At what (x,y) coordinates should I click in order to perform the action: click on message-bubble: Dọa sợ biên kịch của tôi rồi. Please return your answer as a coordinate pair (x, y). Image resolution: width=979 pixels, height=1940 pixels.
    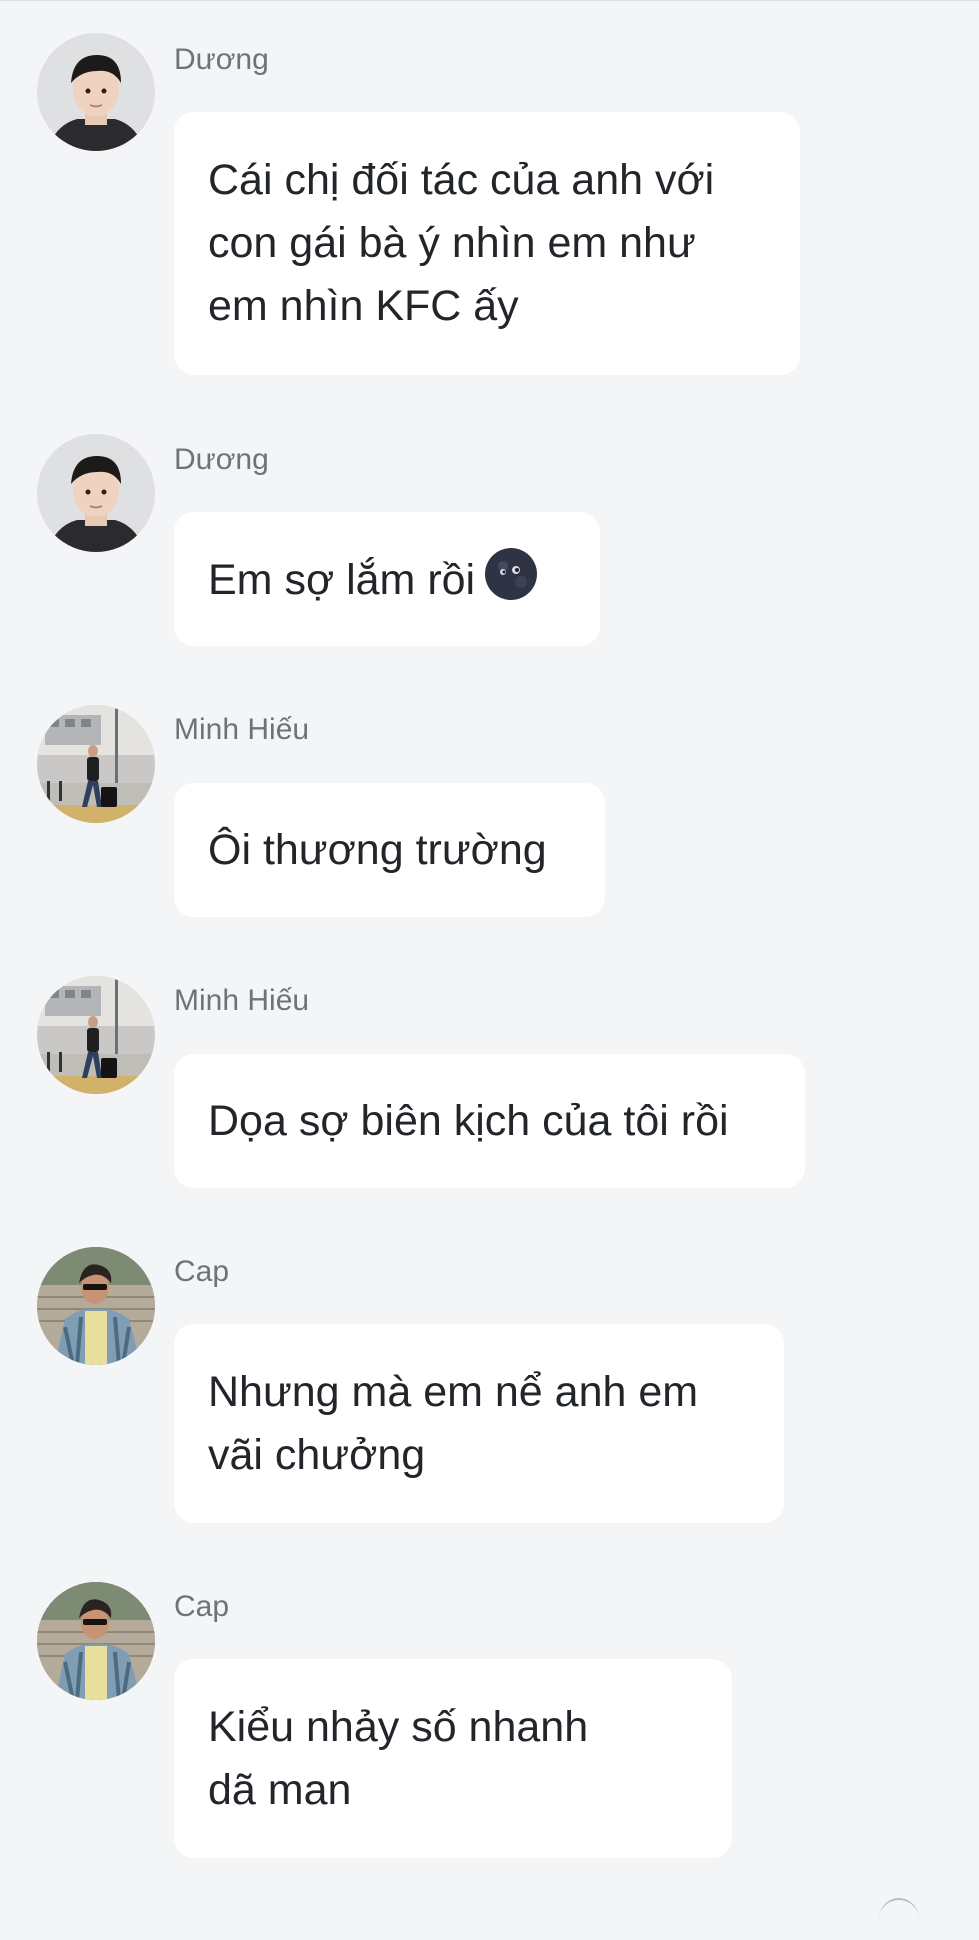
    Looking at the image, I should click on (489, 1121).